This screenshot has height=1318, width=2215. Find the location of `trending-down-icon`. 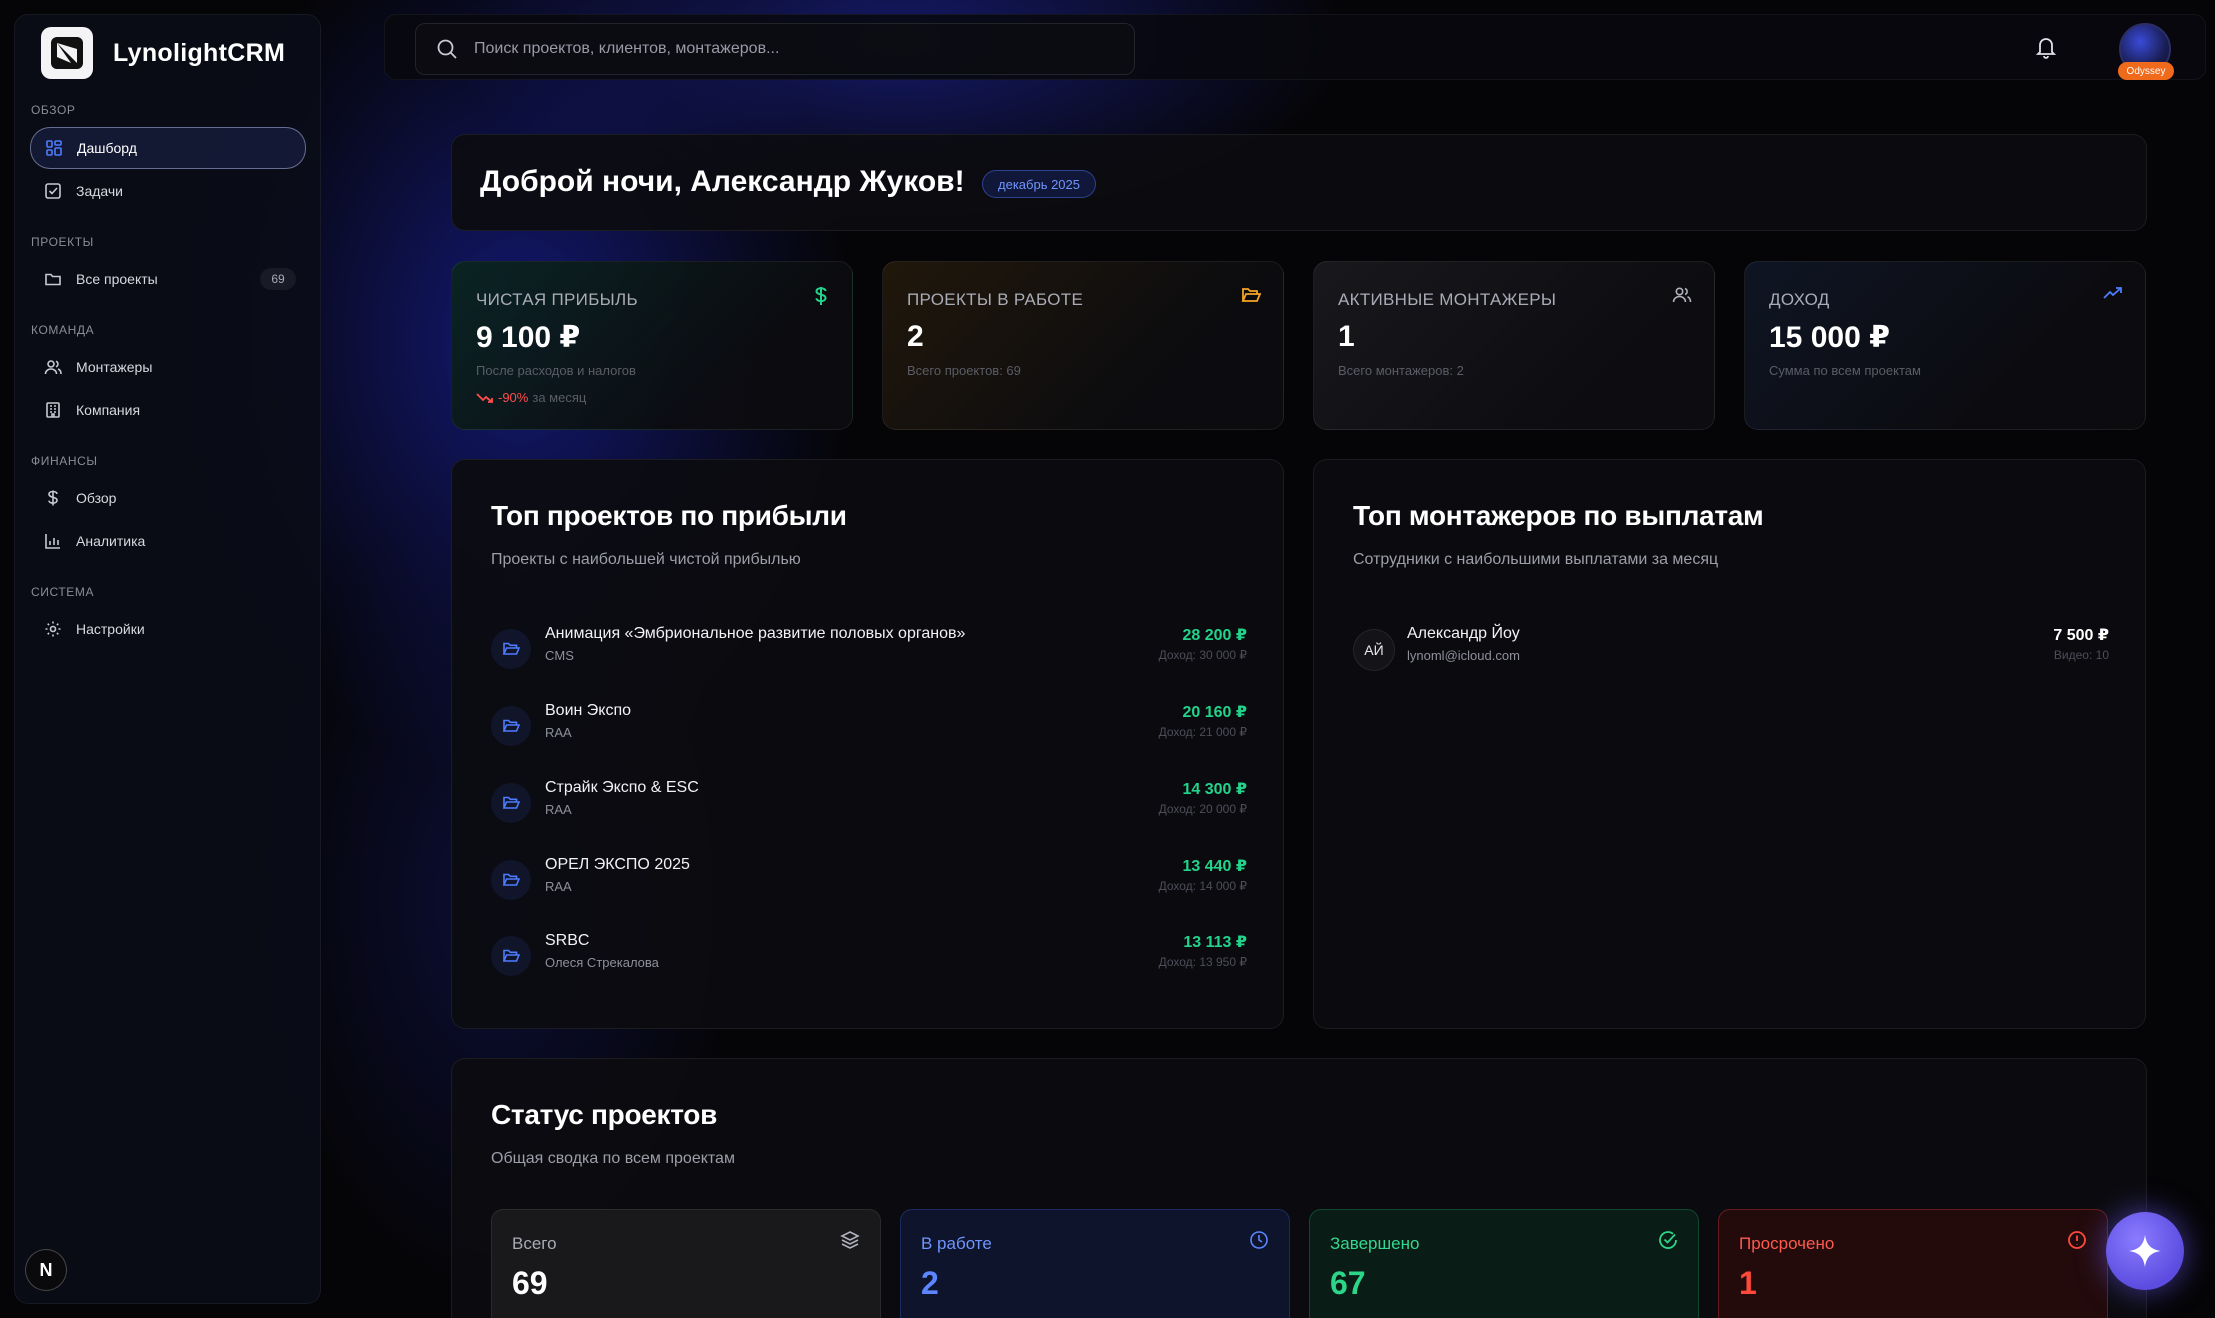

trending-down-icon is located at coordinates (484, 397).